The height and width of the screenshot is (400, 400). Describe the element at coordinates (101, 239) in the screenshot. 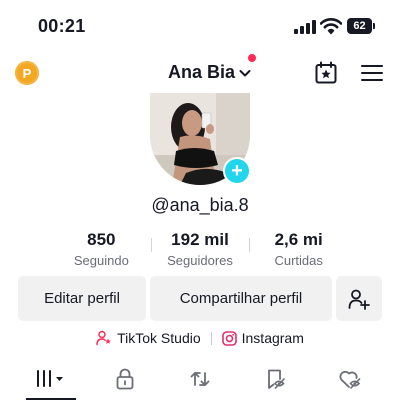

I see `stat-value: 850` at that location.